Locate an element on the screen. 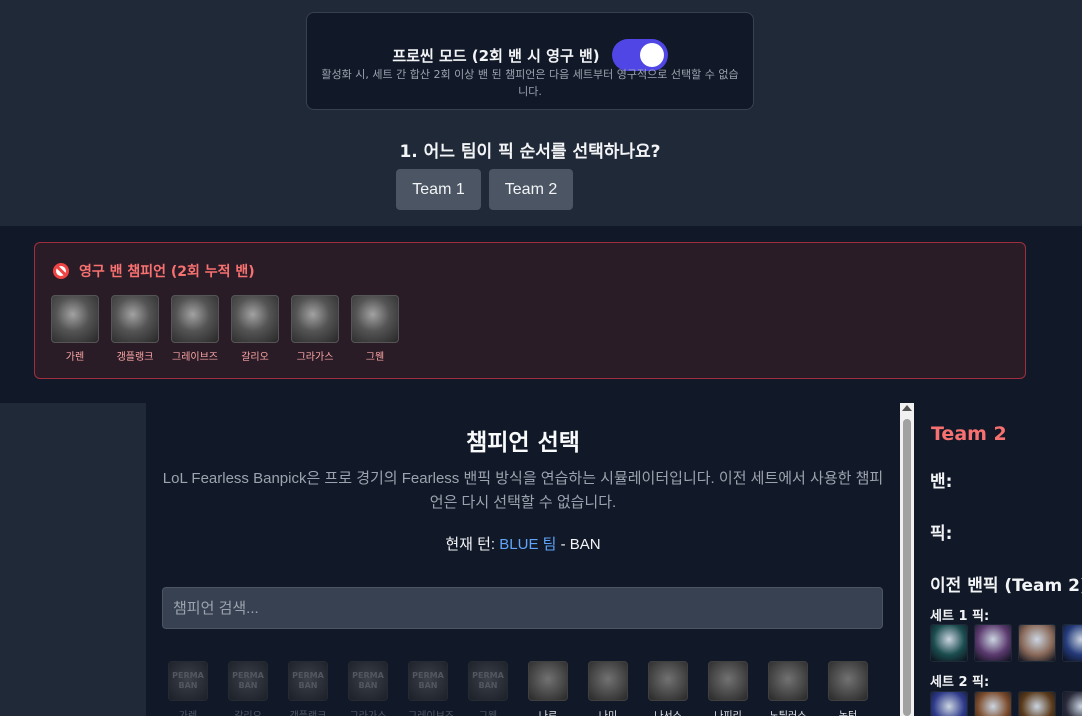 The image size is (1082, 716). champion-card: 나서스 is located at coordinates (668, 688).